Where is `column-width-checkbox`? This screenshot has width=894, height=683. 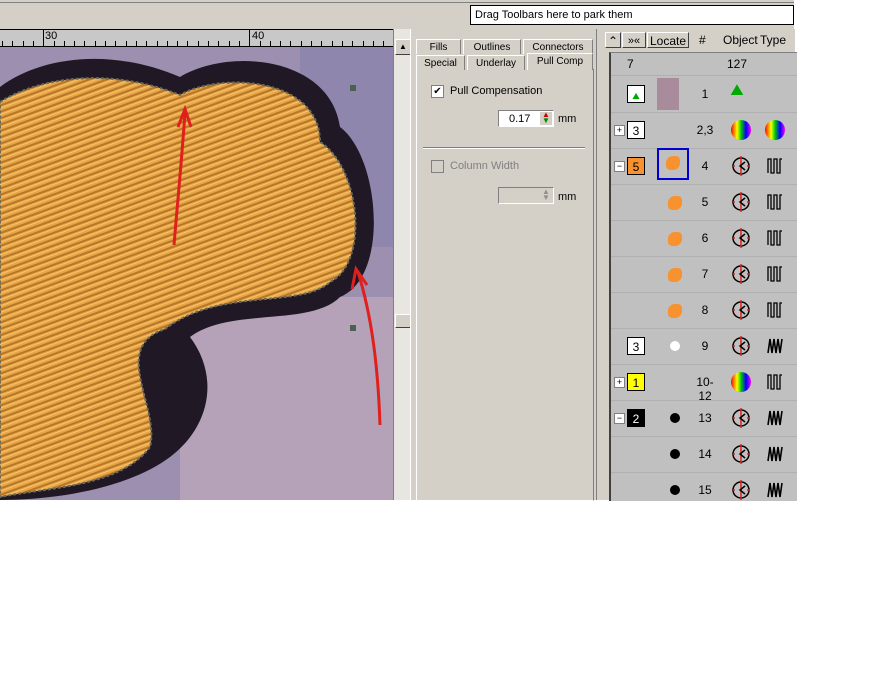
column-width-checkbox is located at coordinates (437, 166).